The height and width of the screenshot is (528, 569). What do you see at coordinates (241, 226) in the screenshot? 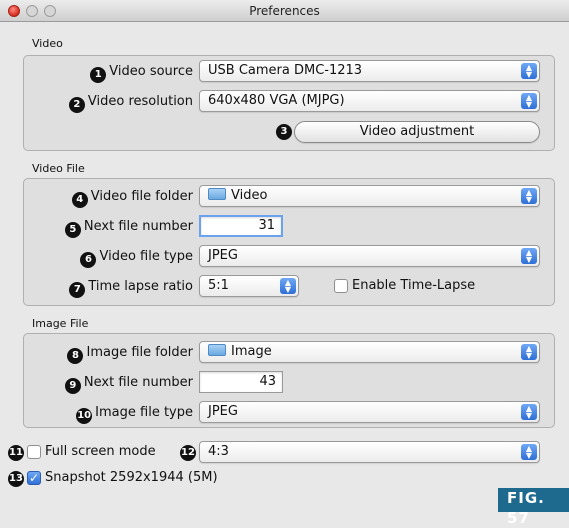
I see `video-next-number-field: 31` at bounding box center [241, 226].